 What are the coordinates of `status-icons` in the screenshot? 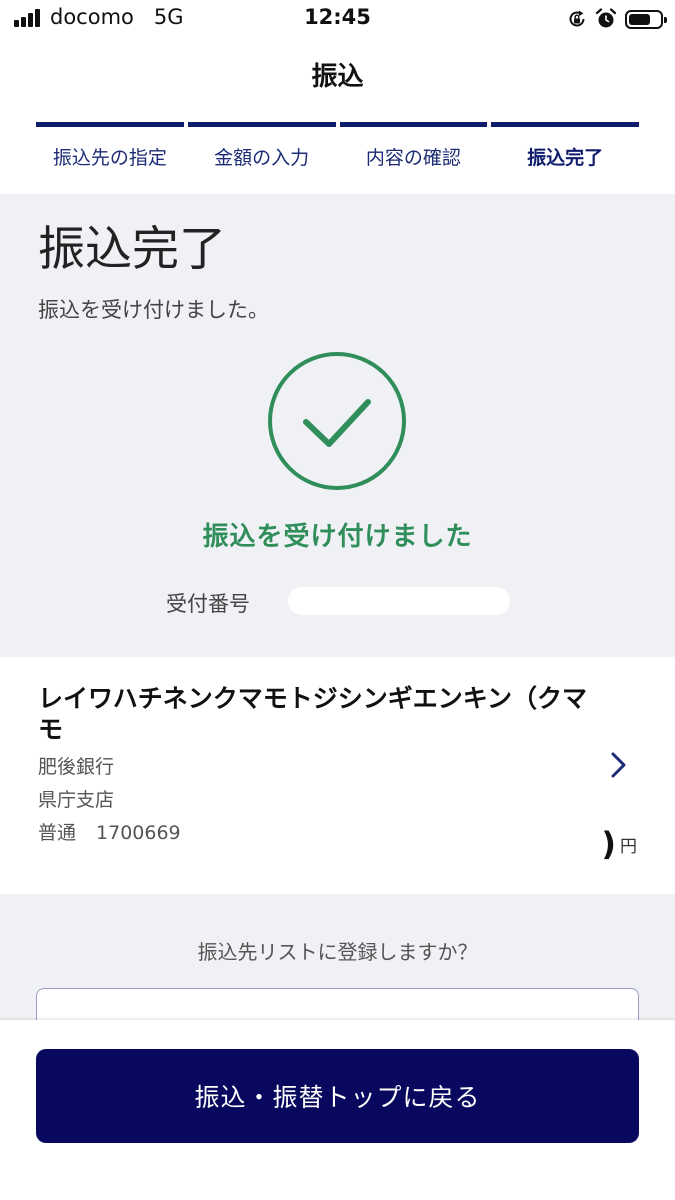 It's located at (617, 19).